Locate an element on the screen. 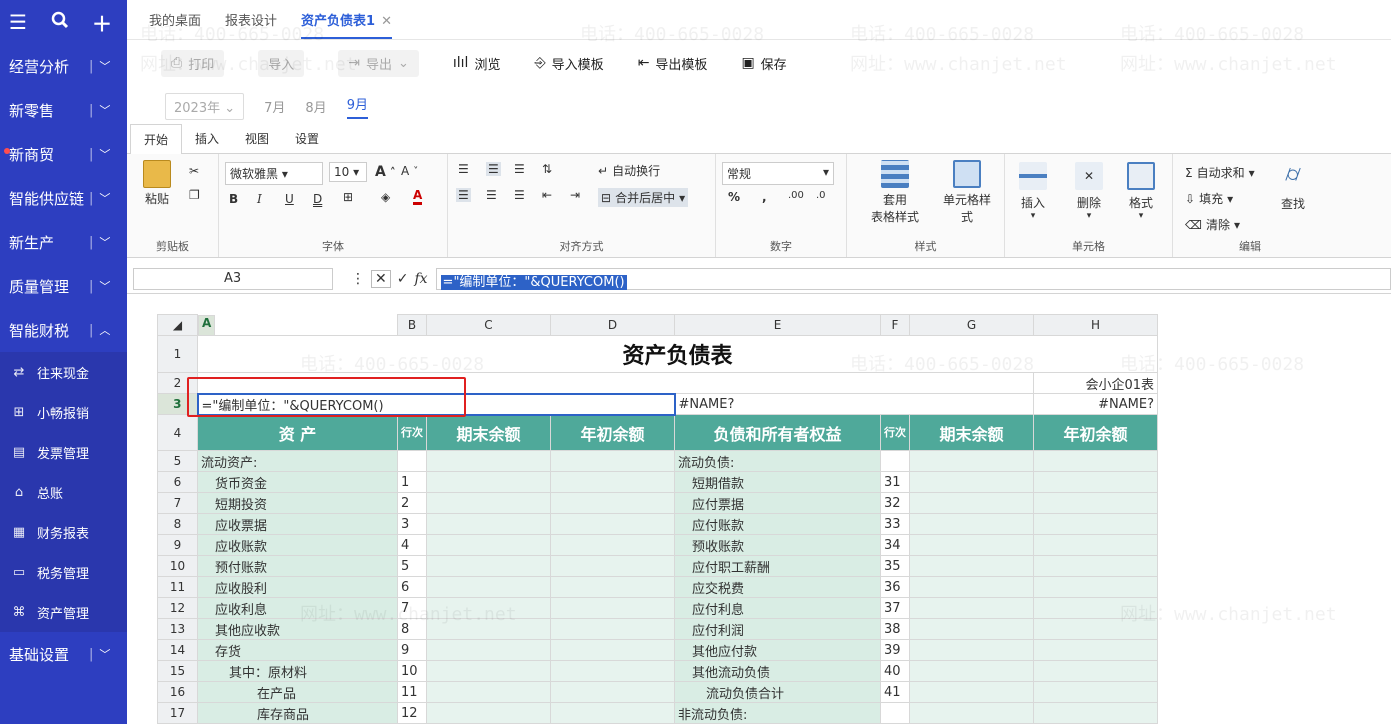  header-end-balance: 期末余额 is located at coordinates (971, 432).